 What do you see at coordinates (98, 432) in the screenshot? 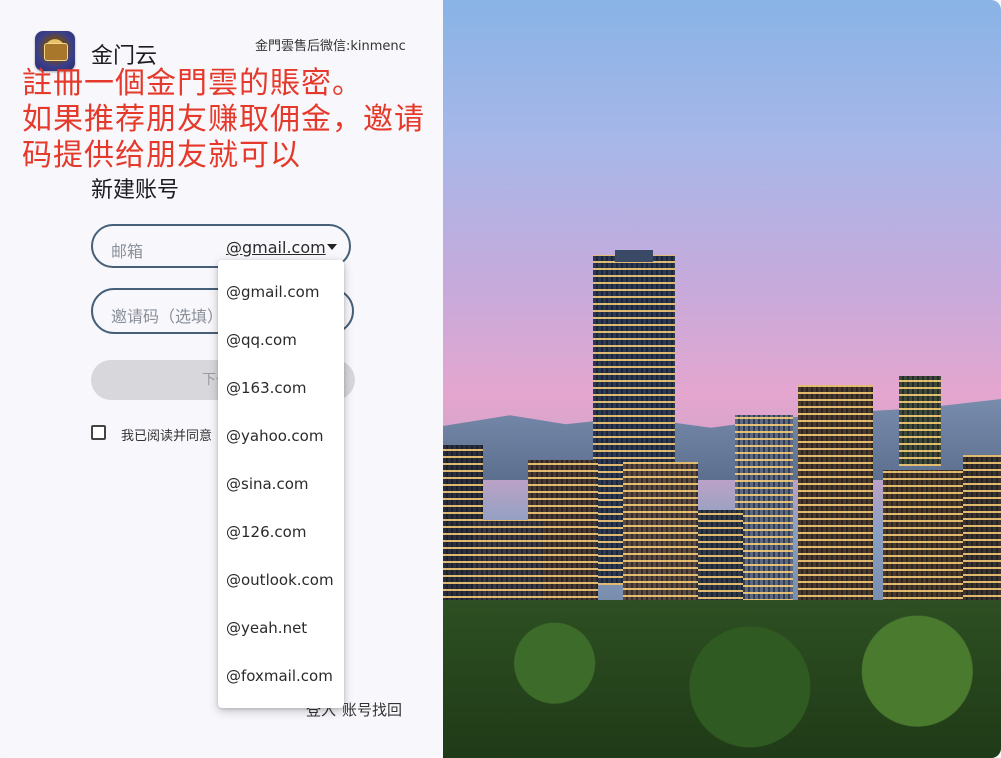
I see `agree-checkbox` at bounding box center [98, 432].